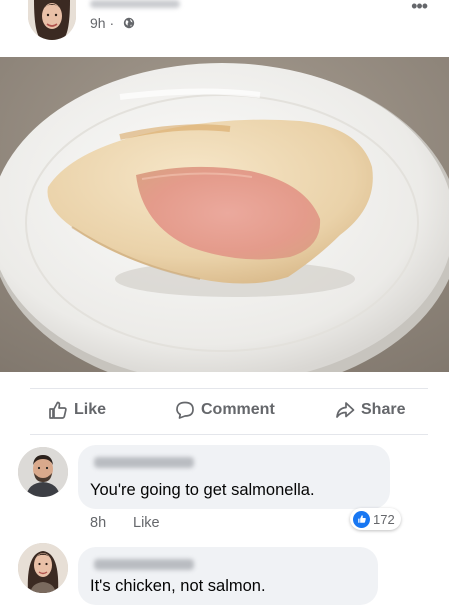 The width and height of the screenshot is (449, 605). I want to click on globe-icon, so click(129, 23).